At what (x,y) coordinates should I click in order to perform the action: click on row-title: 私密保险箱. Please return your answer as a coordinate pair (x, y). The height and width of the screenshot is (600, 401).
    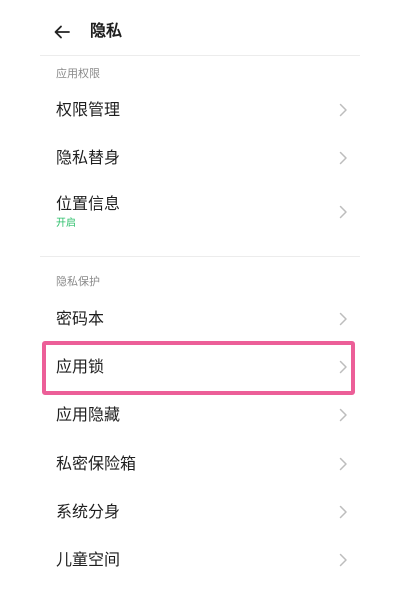
    Looking at the image, I should click on (96, 463).